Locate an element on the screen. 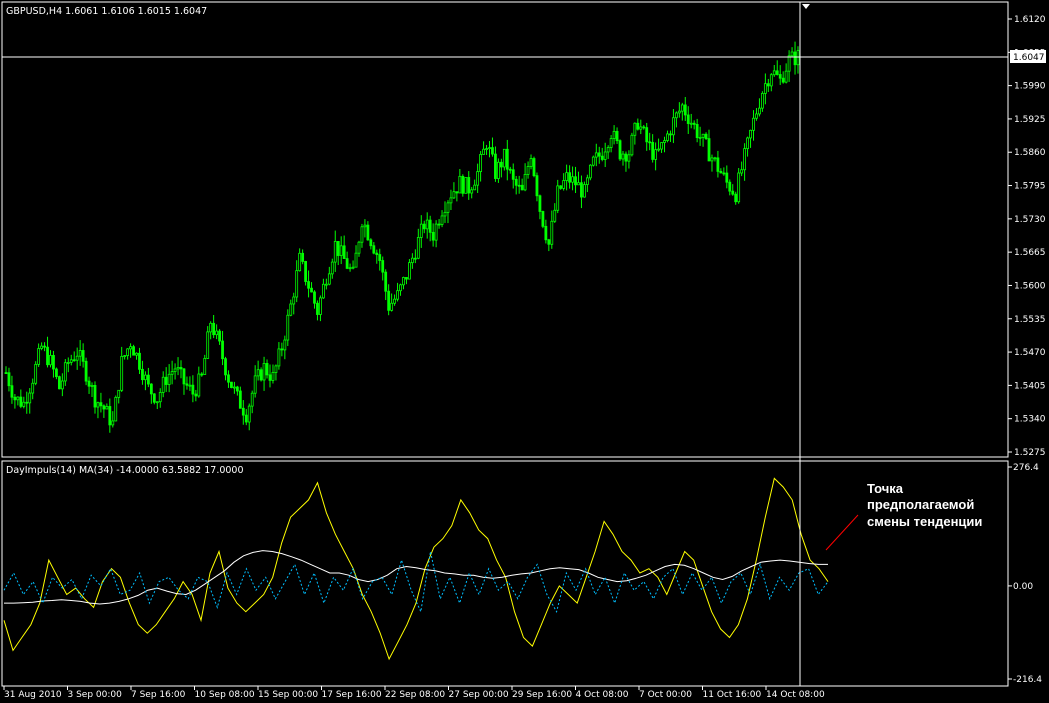 This screenshot has width=1049, height=703. price-tick-label: 1.5405 is located at coordinates (1030, 386).